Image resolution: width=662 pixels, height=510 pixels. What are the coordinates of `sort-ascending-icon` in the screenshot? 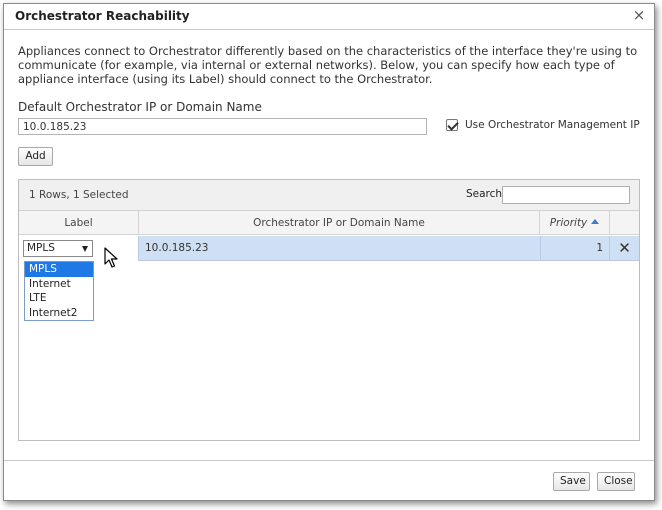 It's located at (595, 221).